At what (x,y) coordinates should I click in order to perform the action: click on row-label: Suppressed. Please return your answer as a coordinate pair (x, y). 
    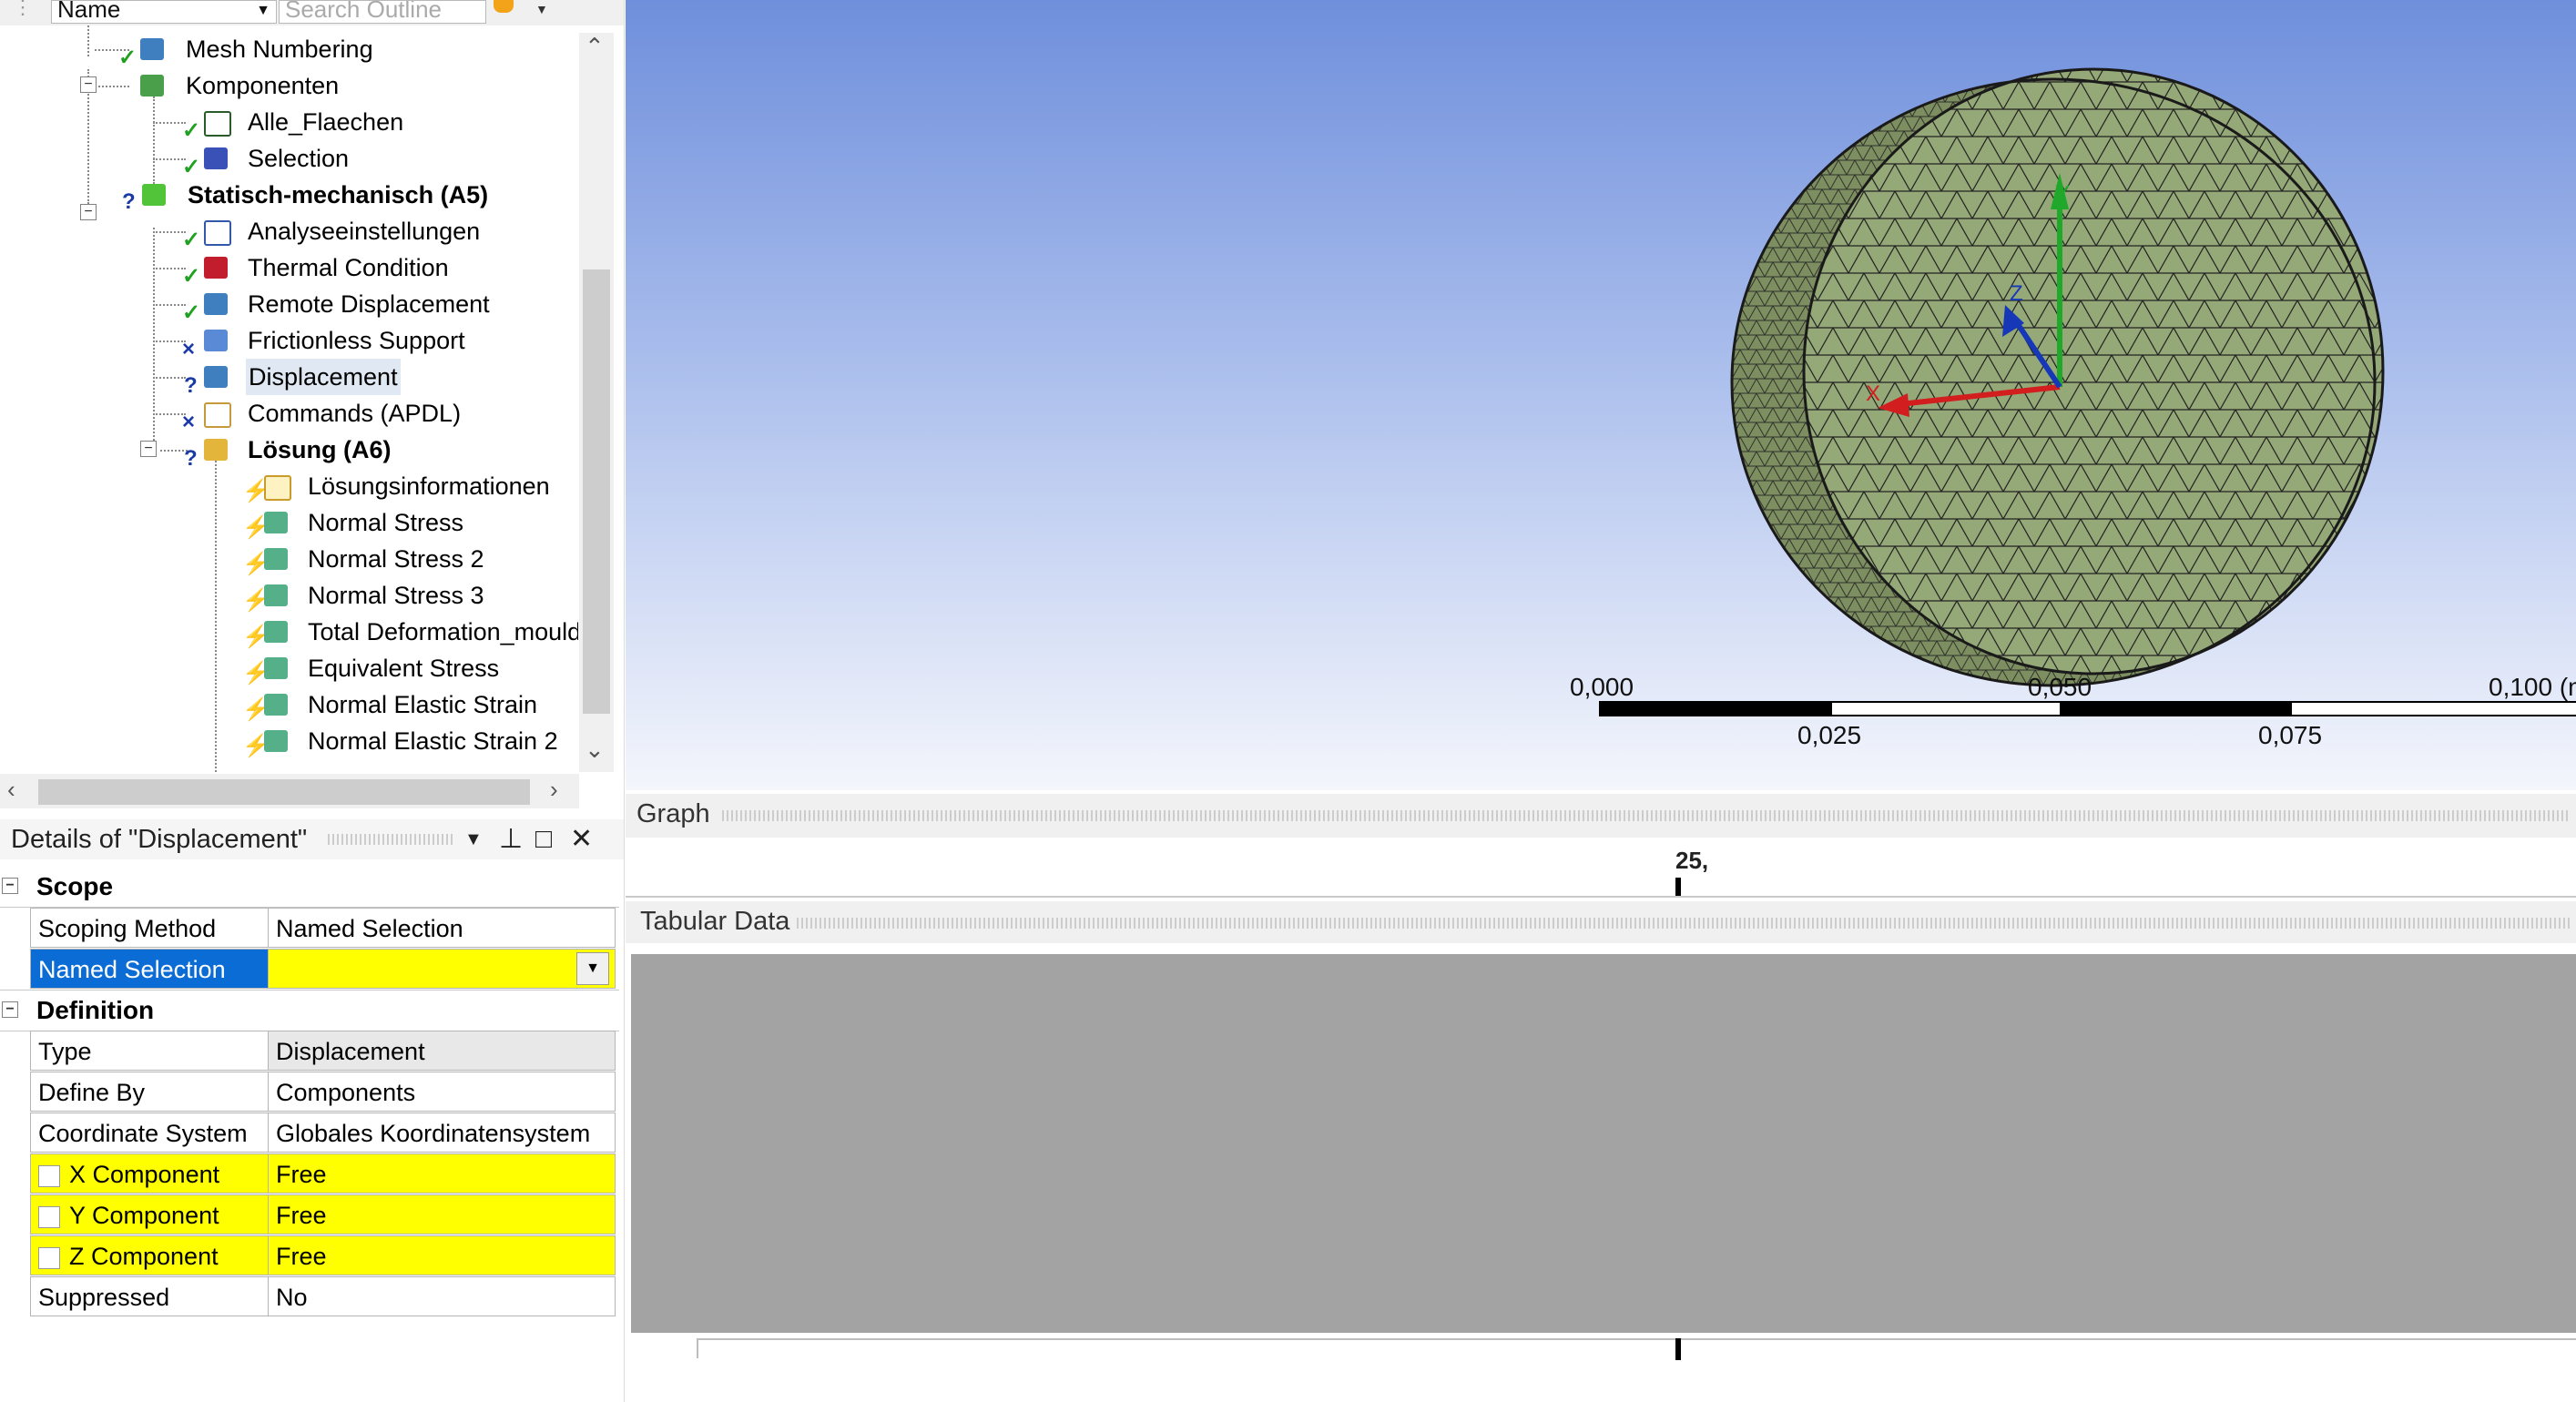
    Looking at the image, I should click on (149, 1296).